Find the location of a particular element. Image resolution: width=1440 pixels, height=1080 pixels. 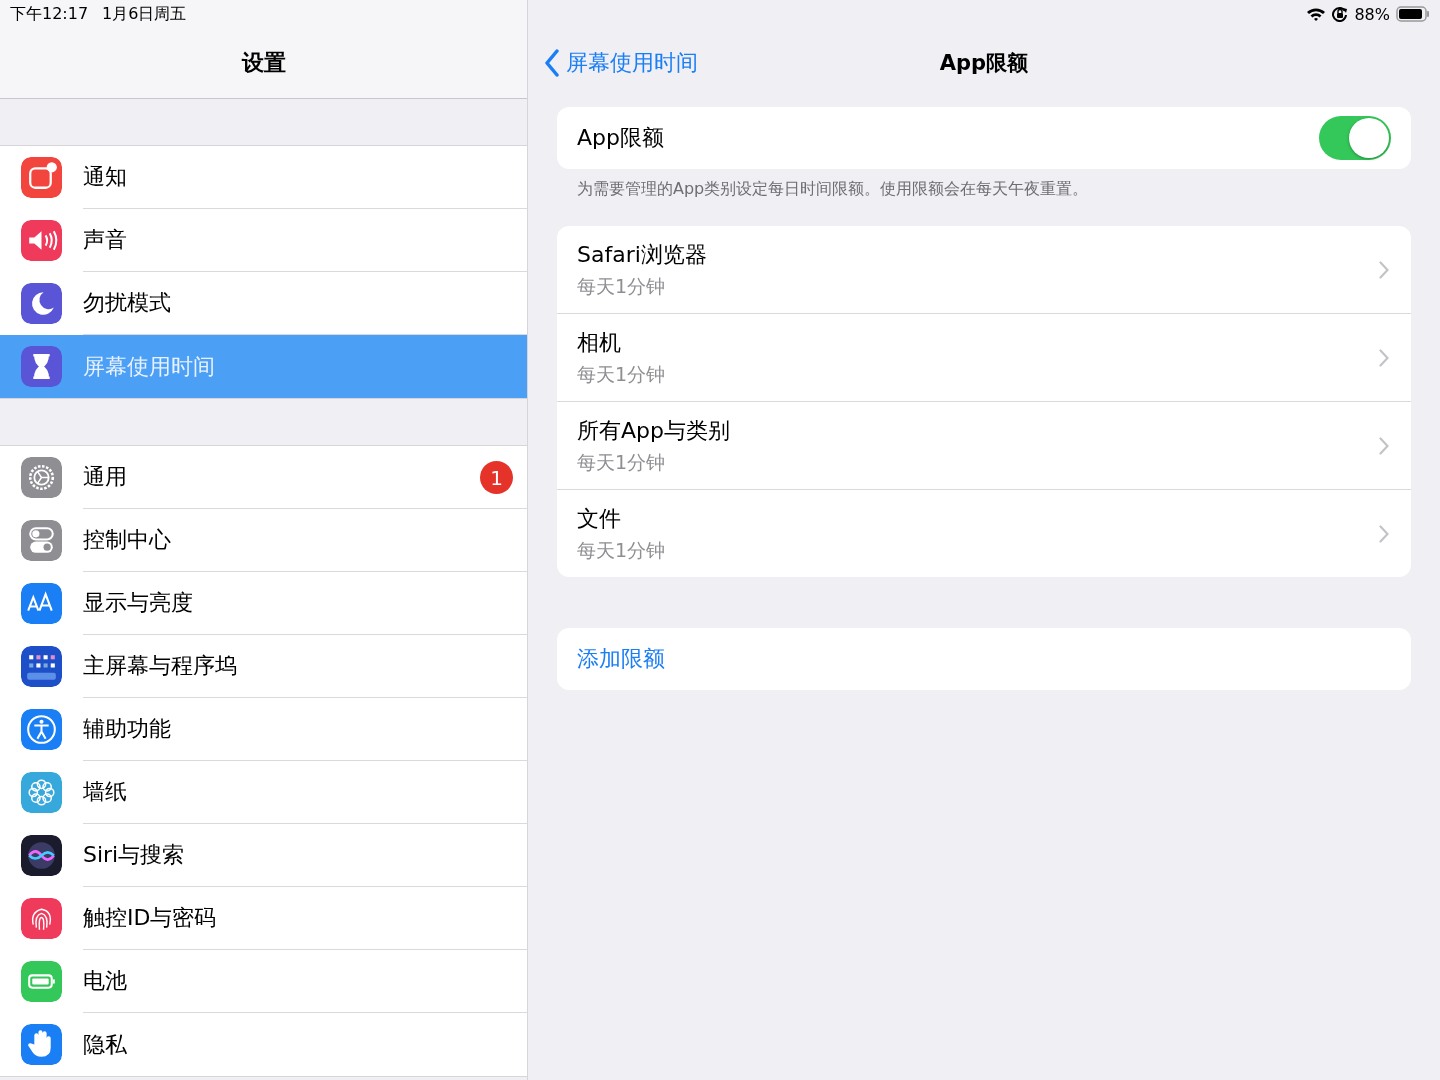

settings-item: 辅助功能 is located at coordinates (263, 729).